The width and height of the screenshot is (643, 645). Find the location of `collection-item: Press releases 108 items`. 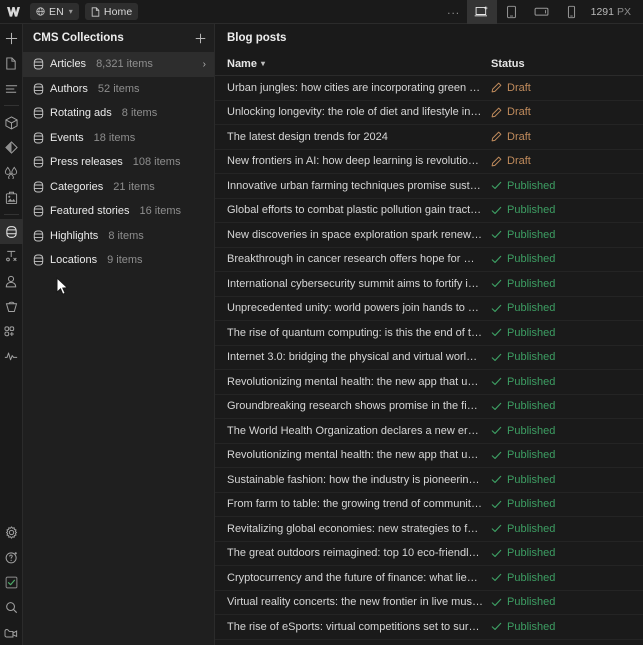

collection-item: Press releases 108 items is located at coordinates (118, 162).